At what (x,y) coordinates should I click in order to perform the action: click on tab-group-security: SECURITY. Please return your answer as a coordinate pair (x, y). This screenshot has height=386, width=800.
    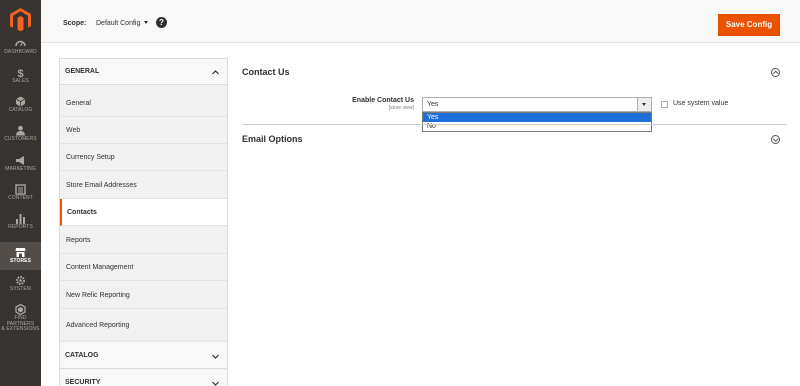
    Looking at the image, I should click on (143, 378).